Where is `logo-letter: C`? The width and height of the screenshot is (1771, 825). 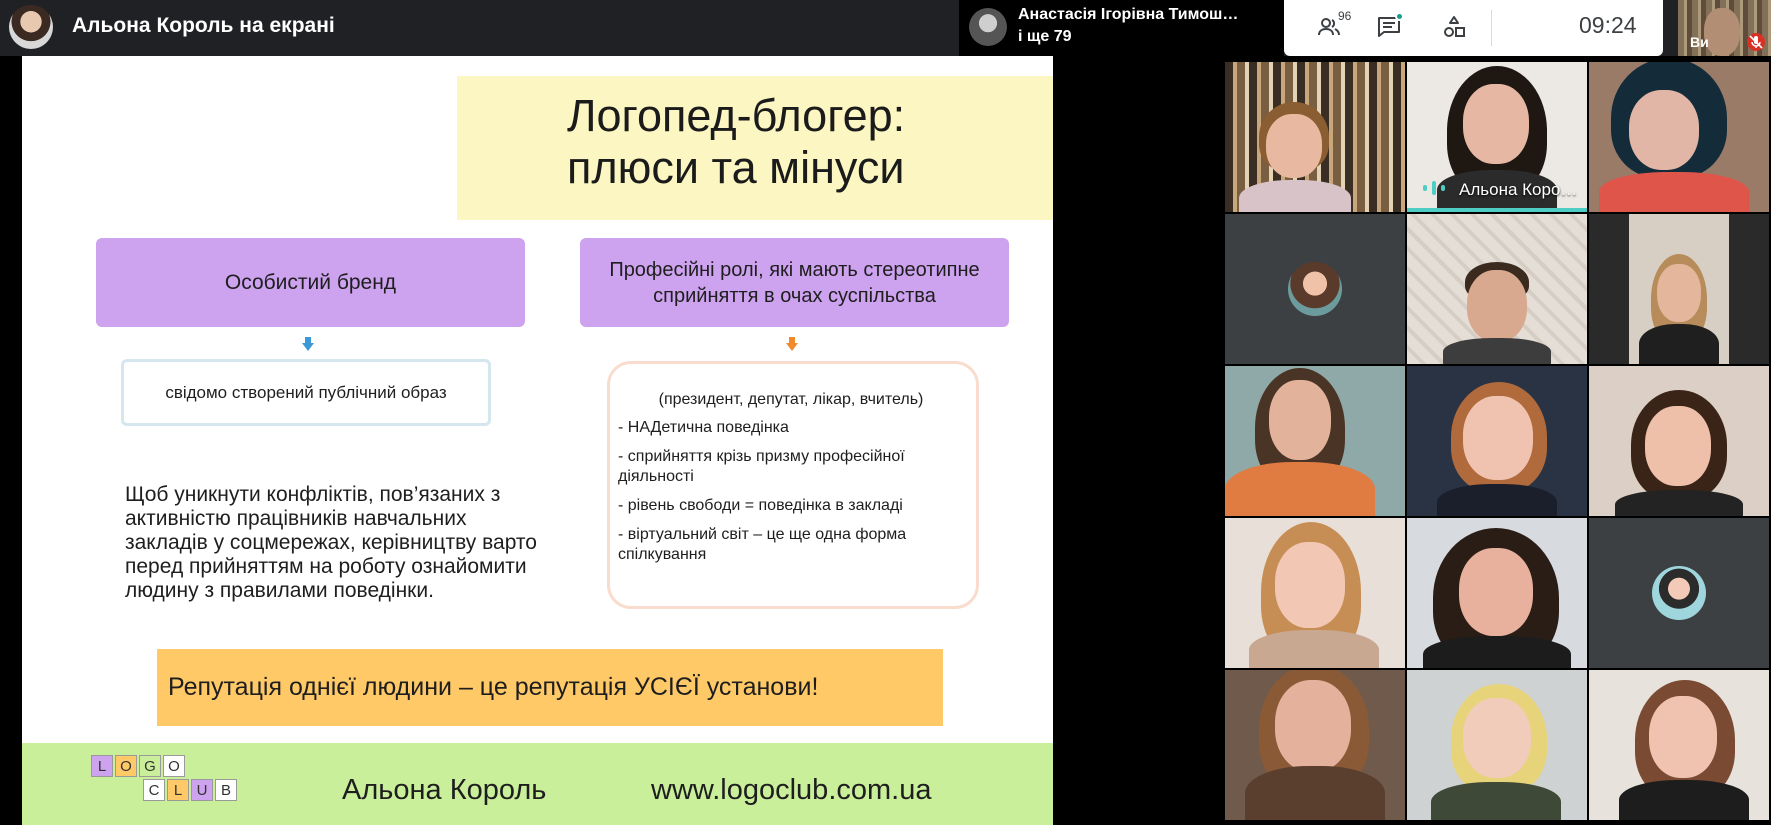
logo-letter: C is located at coordinates (154, 790).